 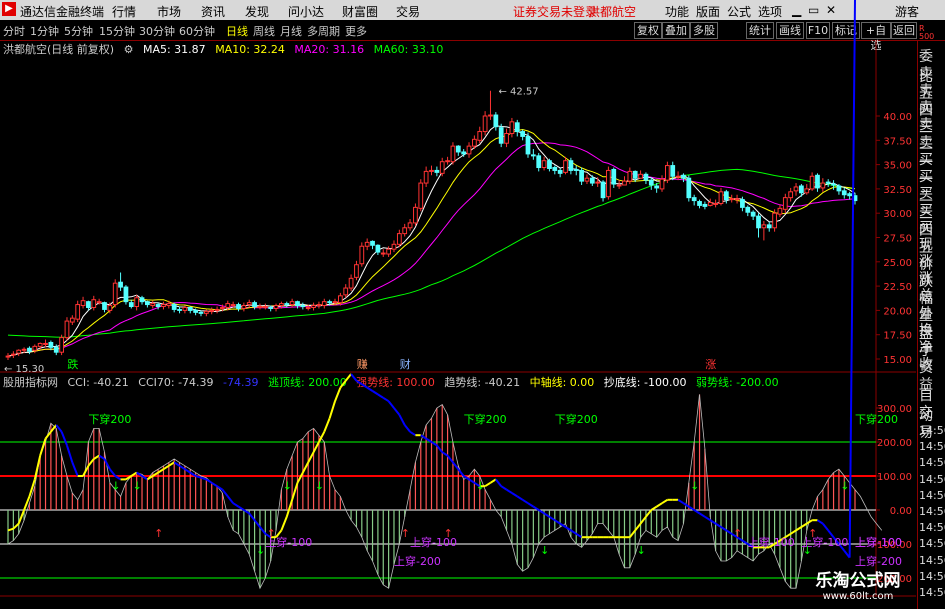 What do you see at coordinates (710, 364) in the screenshot?
I see `event-marker-3: 涨` at bounding box center [710, 364].